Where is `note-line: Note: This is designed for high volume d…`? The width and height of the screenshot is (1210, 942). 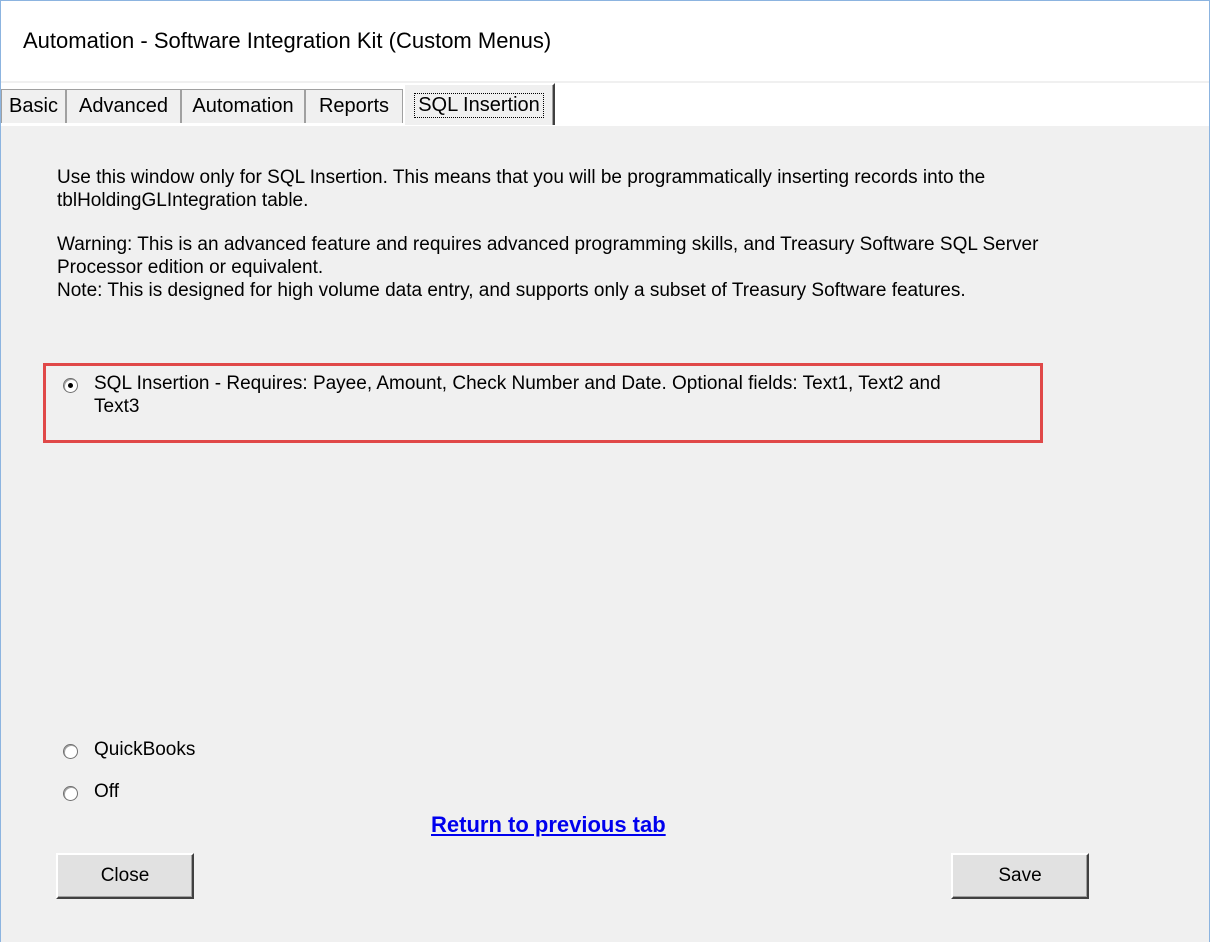
note-line: Note: This is designed for high volume d… is located at coordinates (511, 290).